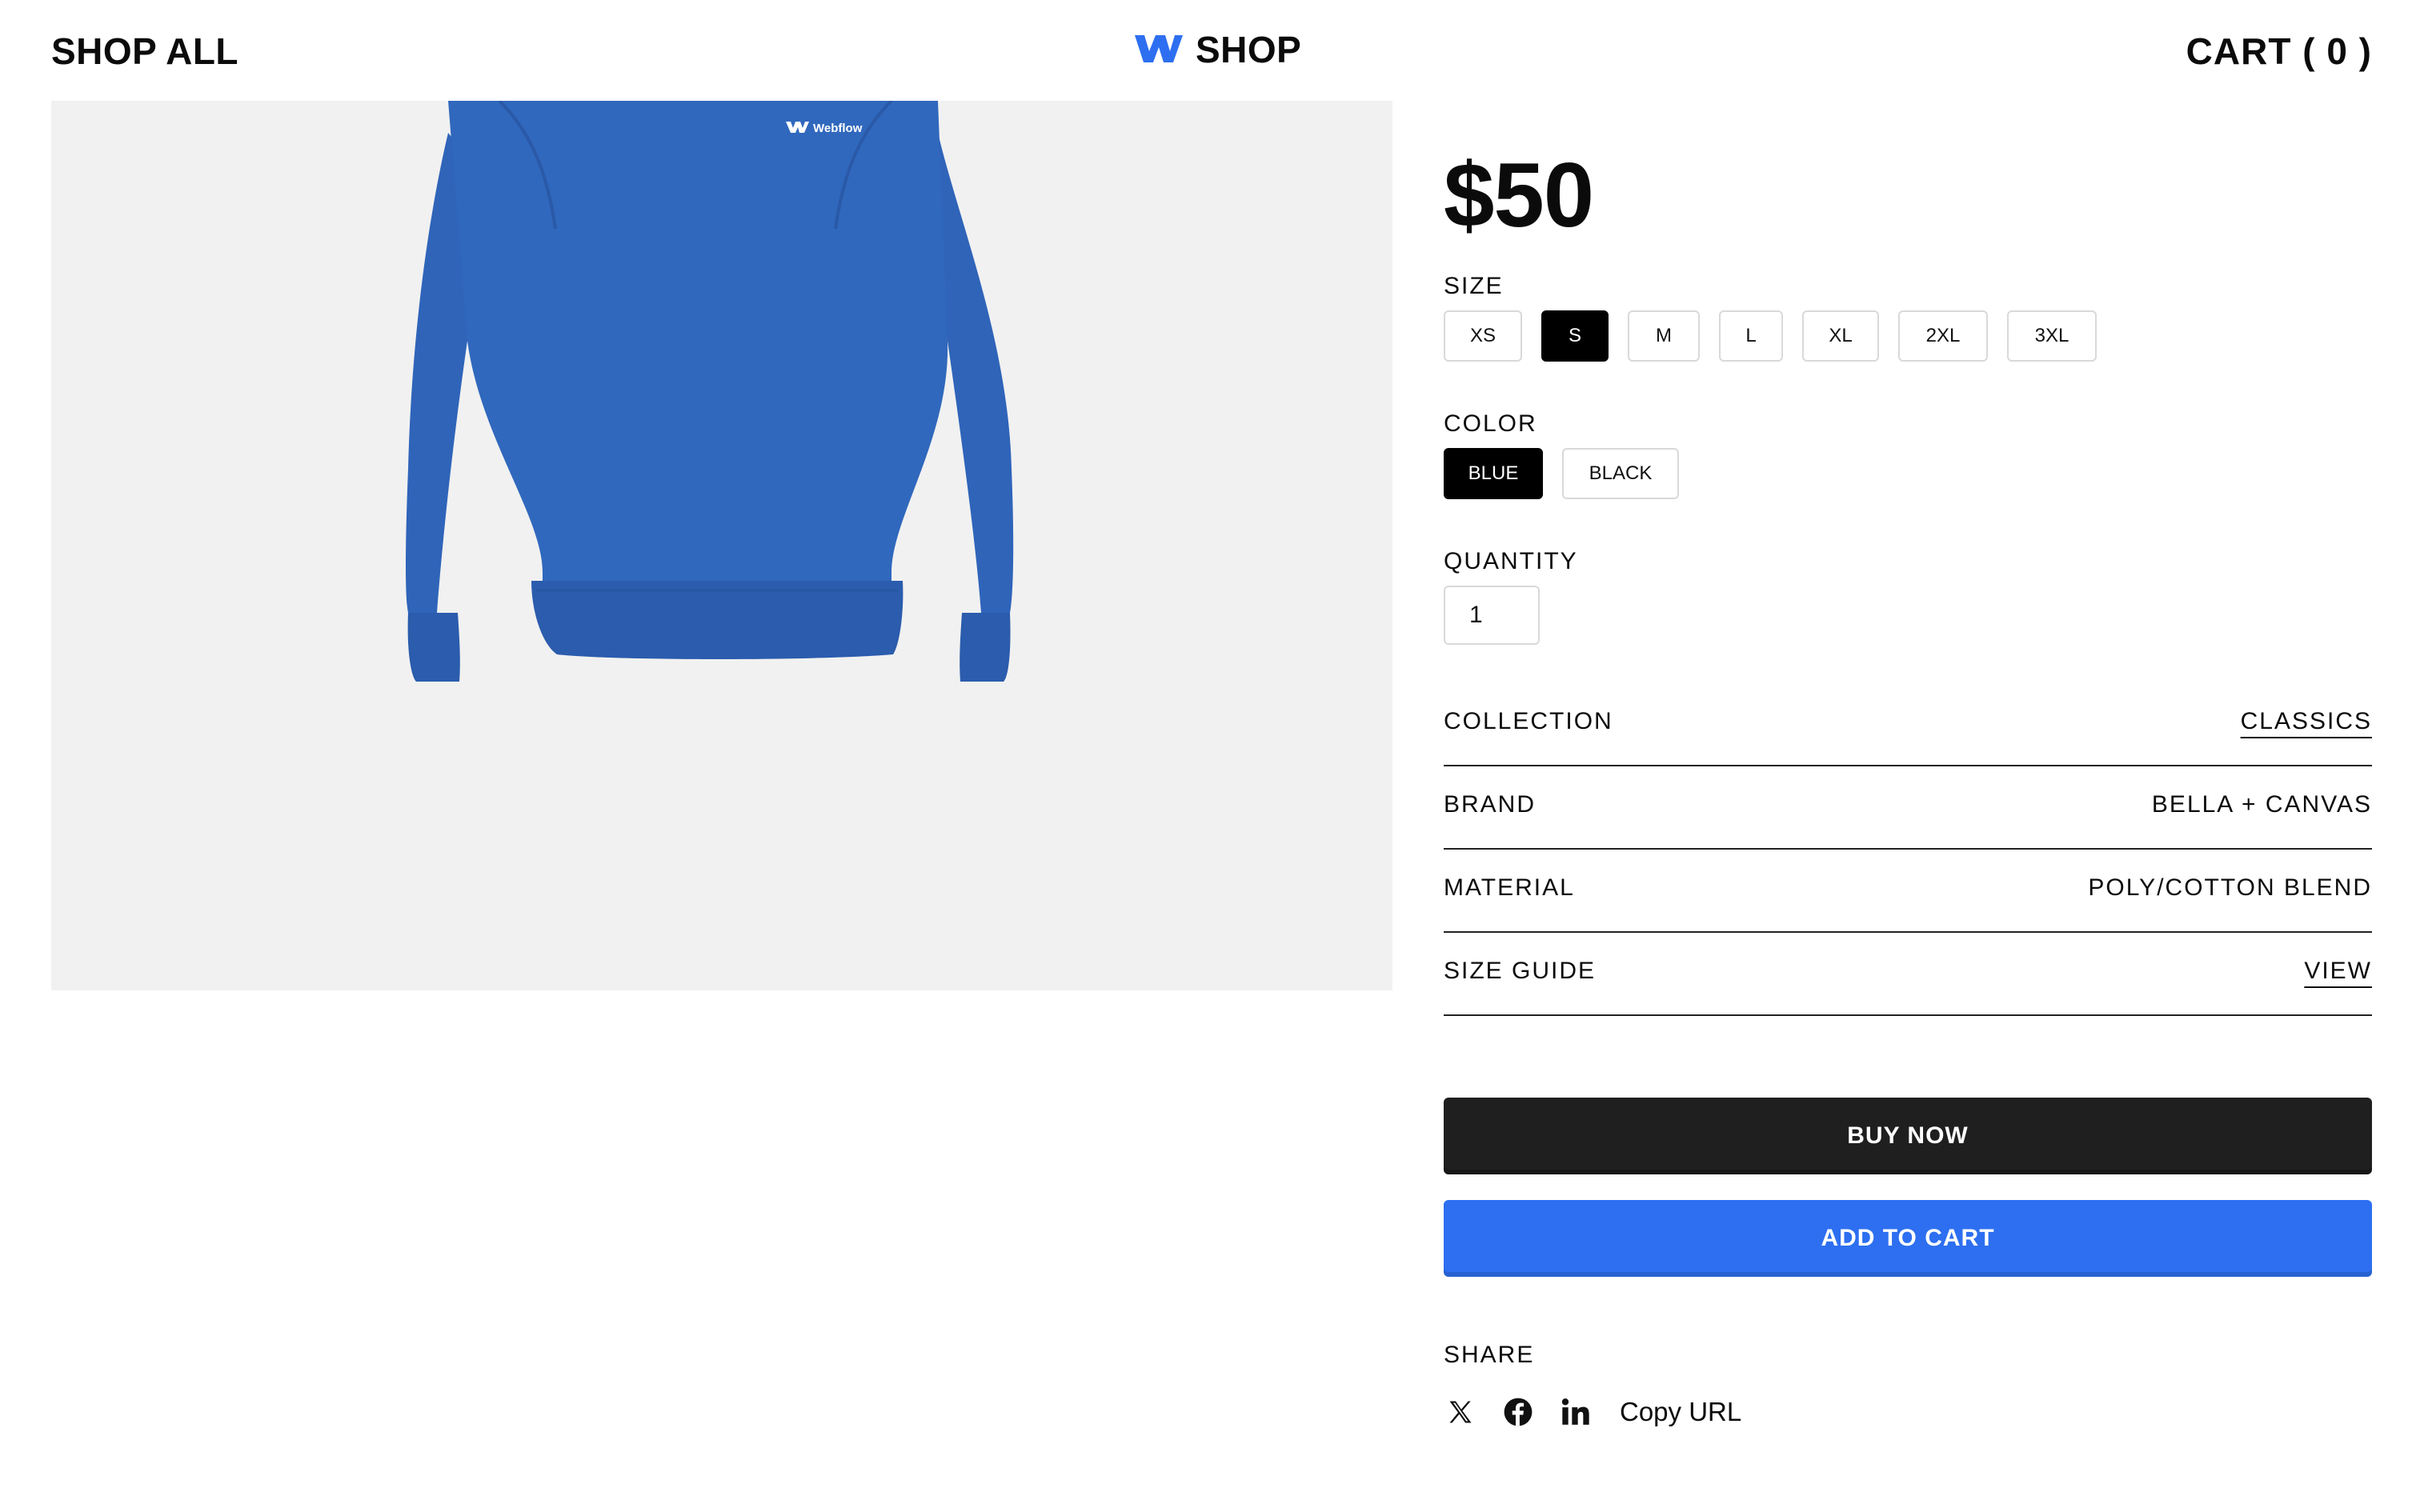  Describe the element at coordinates (1483, 336) in the screenshot. I see `size-option-xs: XS` at that location.